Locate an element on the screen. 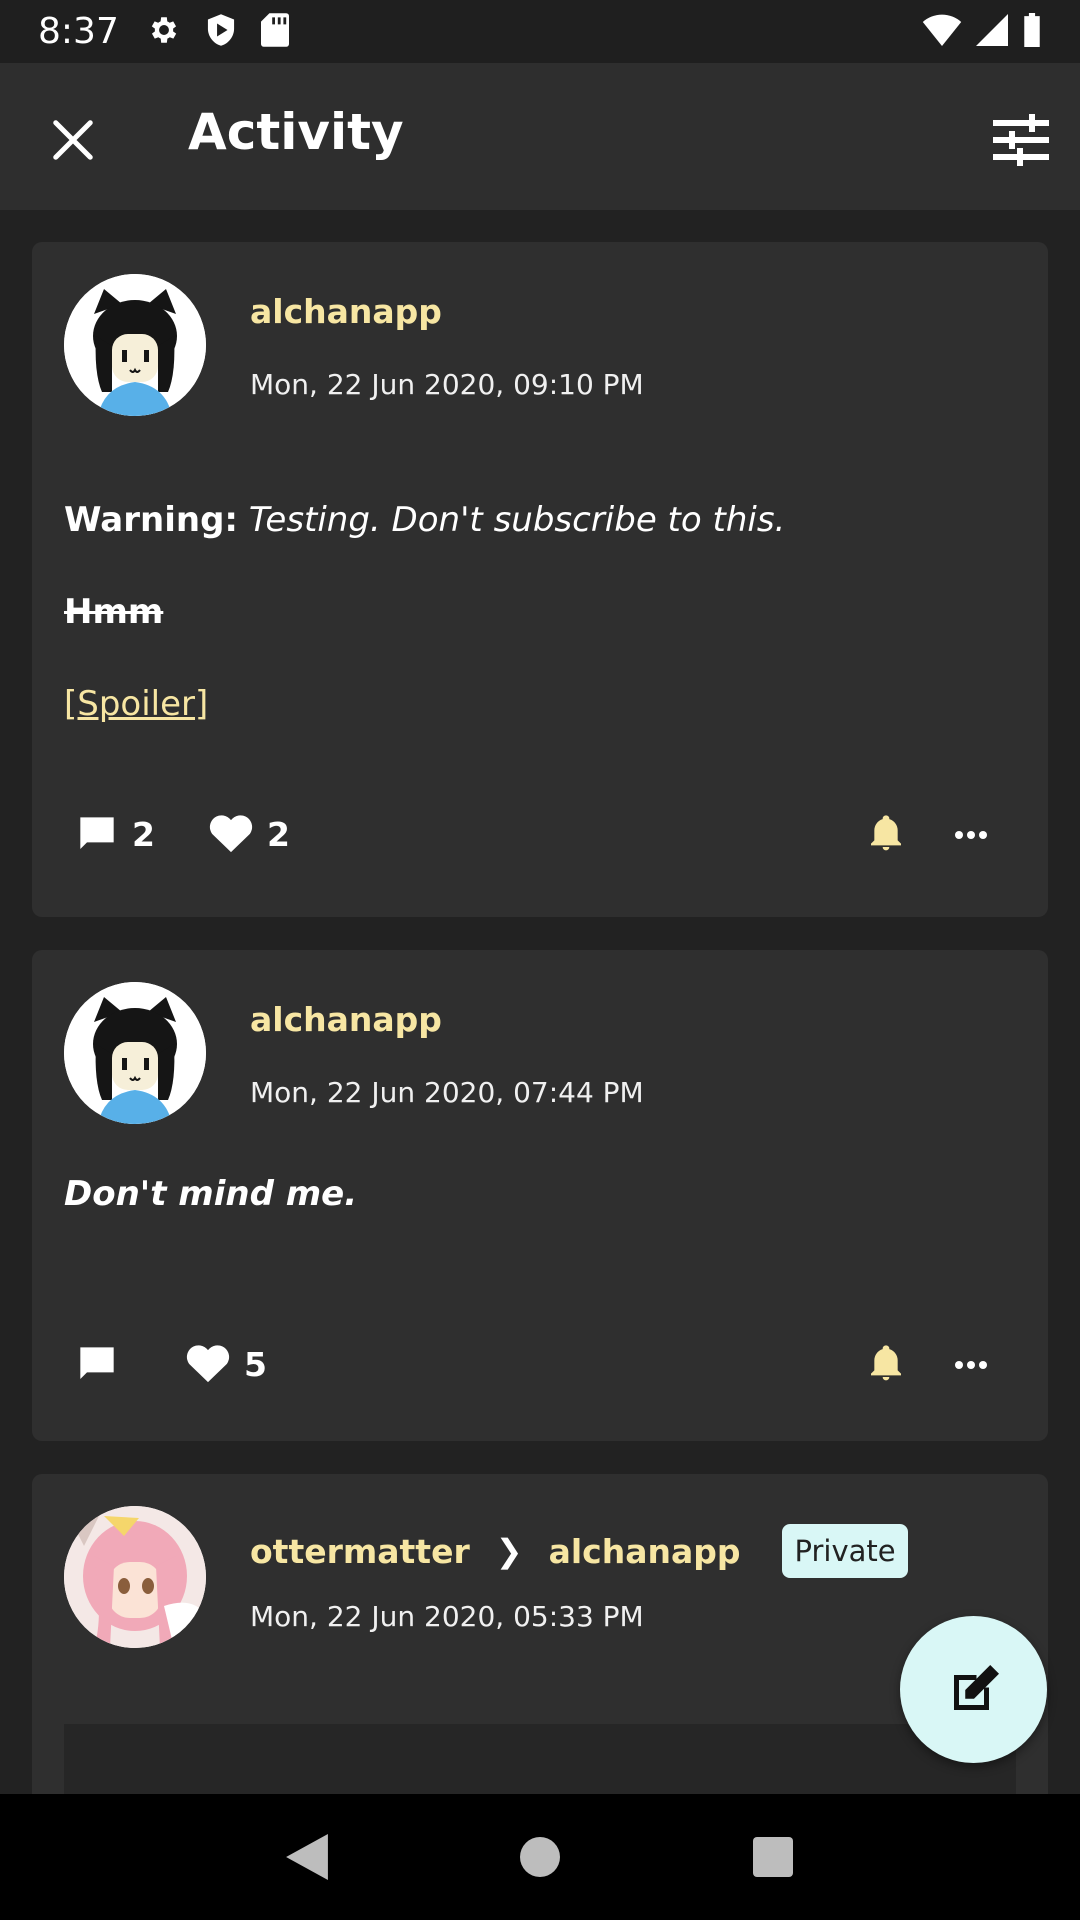 The height and width of the screenshot is (1920, 1080). home-button is located at coordinates (540, 1857).